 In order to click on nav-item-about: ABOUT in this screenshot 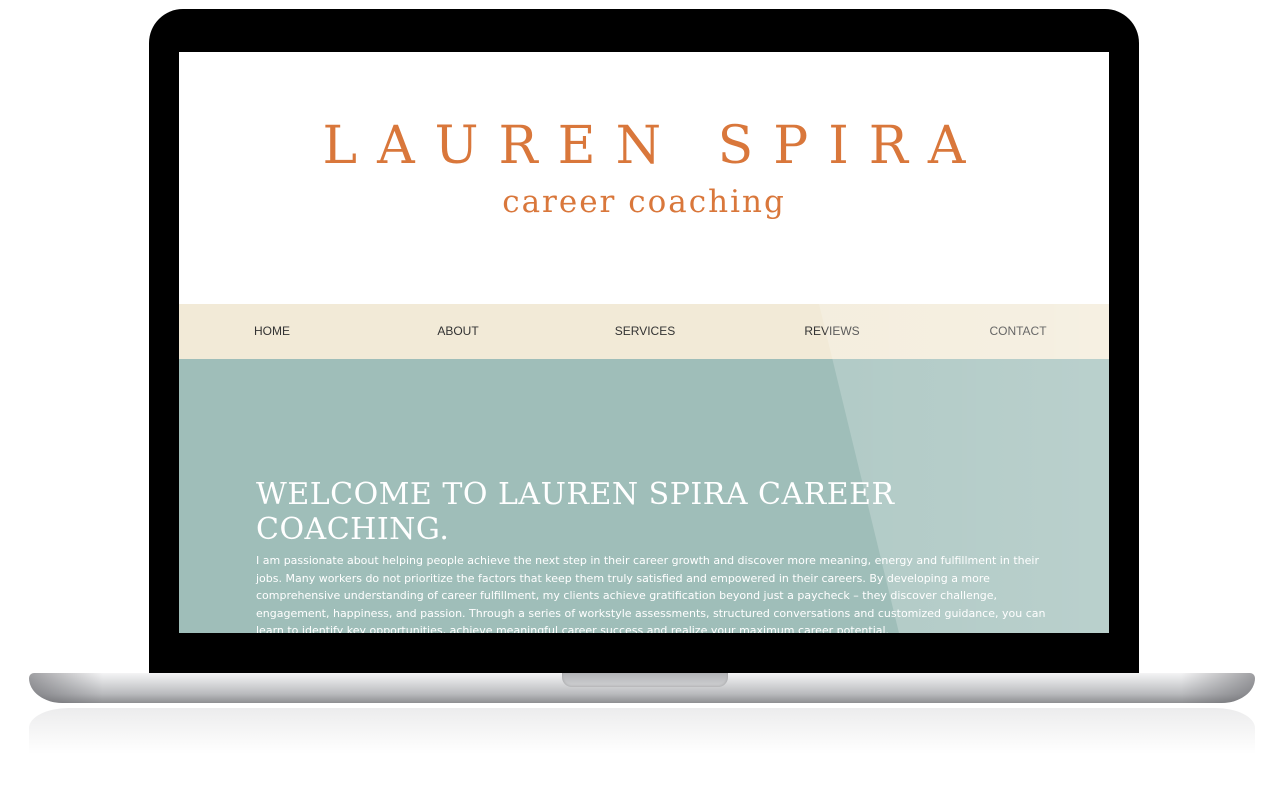, I will do `click(458, 331)`.